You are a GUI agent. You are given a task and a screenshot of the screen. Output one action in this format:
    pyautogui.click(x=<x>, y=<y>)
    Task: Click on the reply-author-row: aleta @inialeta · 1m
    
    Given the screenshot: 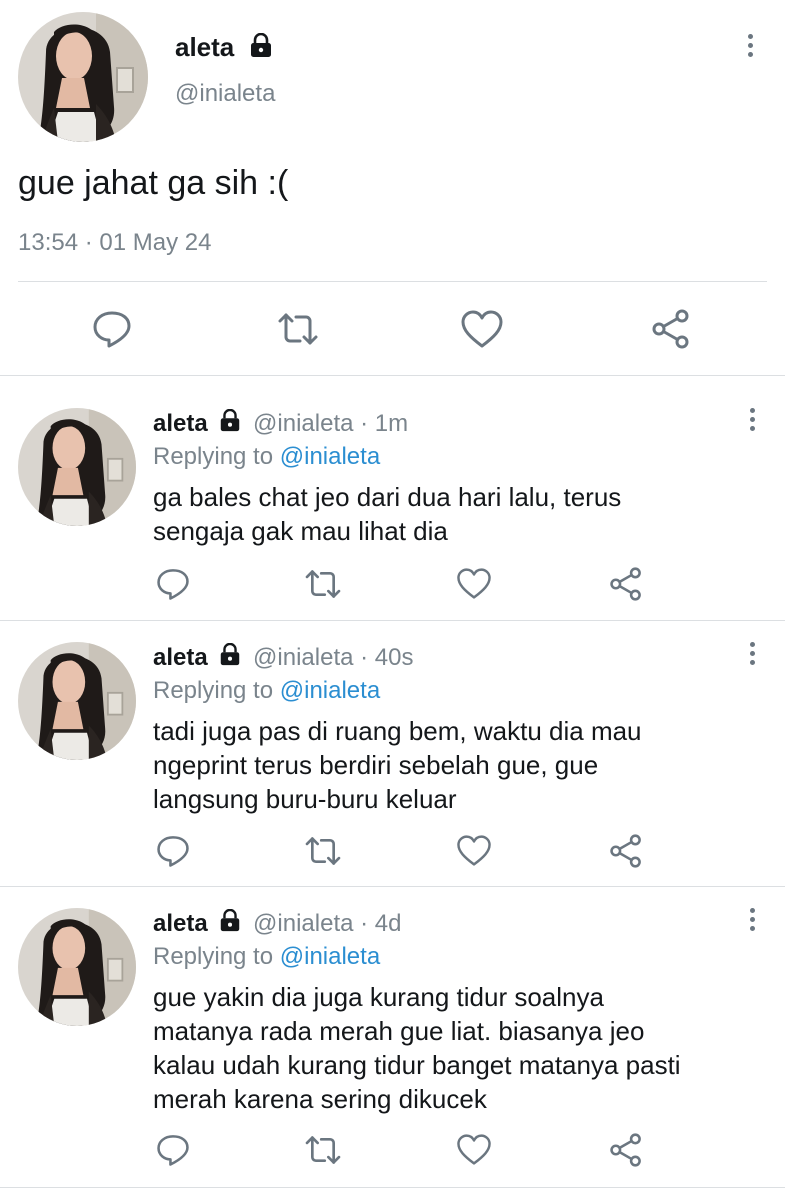 What is the action you would take?
    pyautogui.click(x=280, y=424)
    